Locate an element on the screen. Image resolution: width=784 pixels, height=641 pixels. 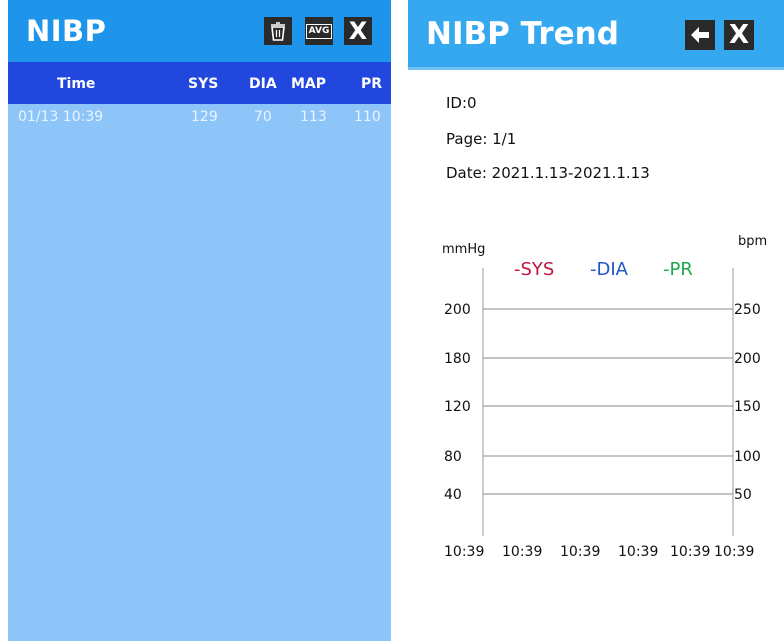
avg-icon: AVG is located at coordinates (319, 31).